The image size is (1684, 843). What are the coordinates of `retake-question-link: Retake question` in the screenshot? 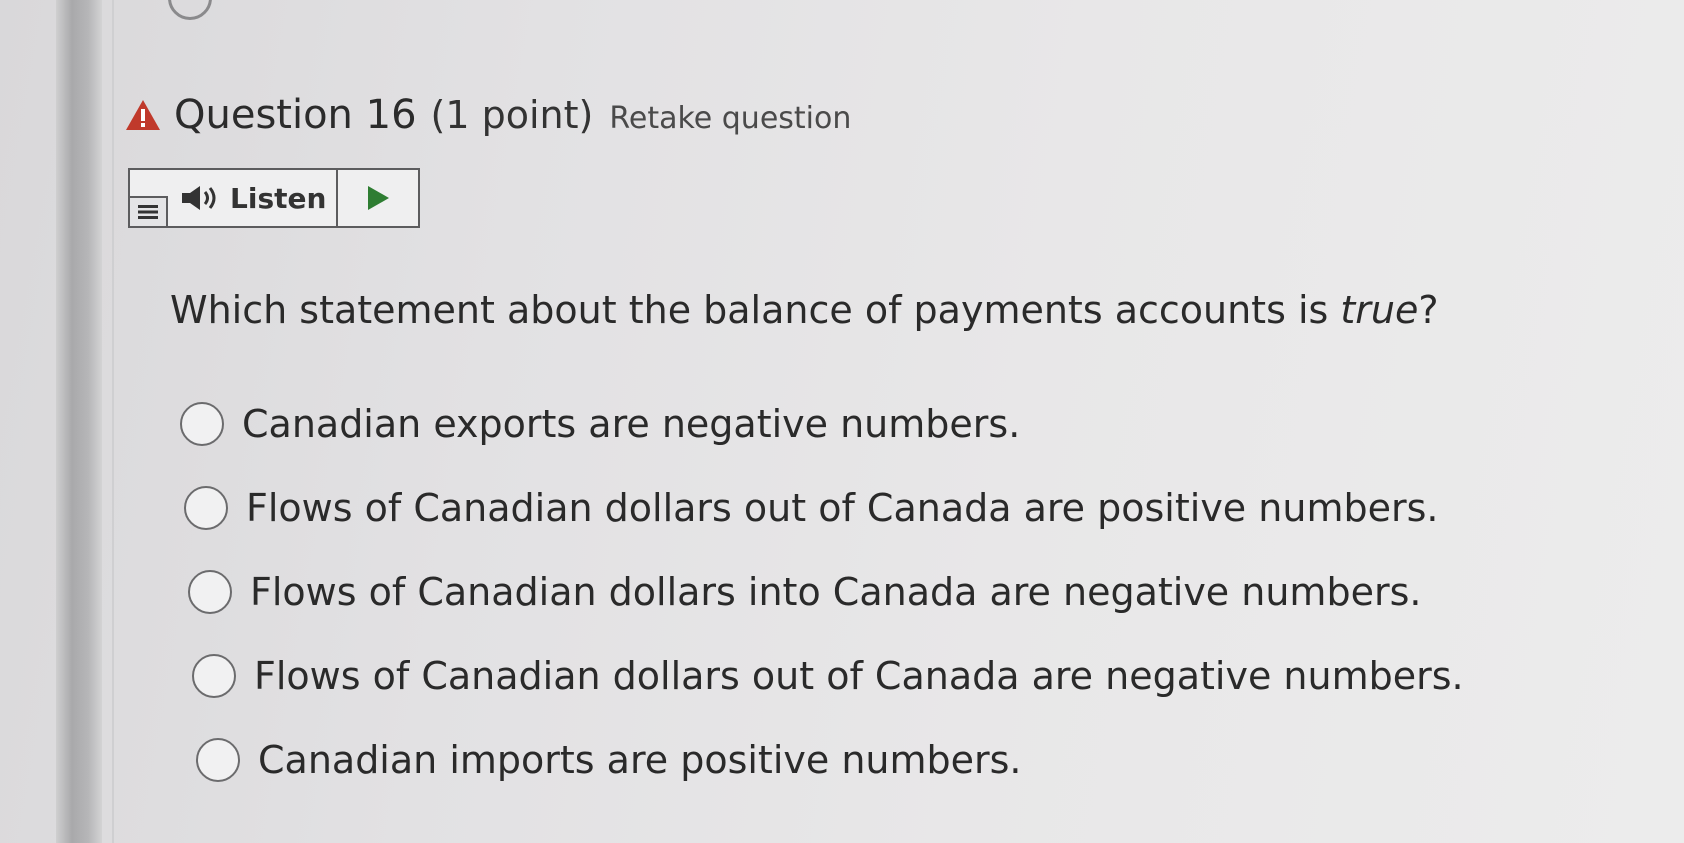 It's located at (730, 118).